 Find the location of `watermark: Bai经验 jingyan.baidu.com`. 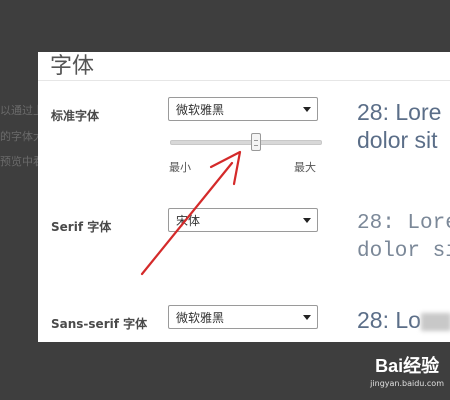

watermark: Bai经验 jingyan.baidu.com is located at coordinates (407, 370).